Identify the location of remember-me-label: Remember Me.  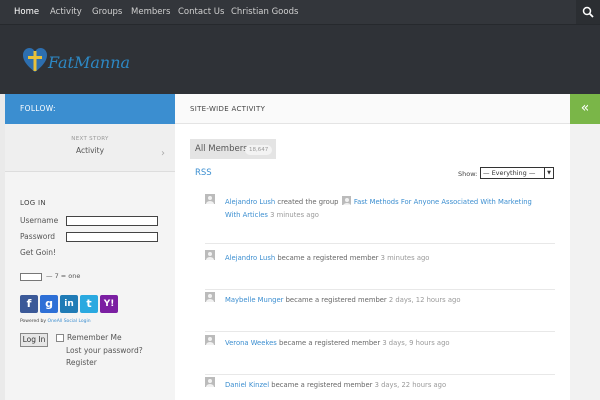
(94, 337).